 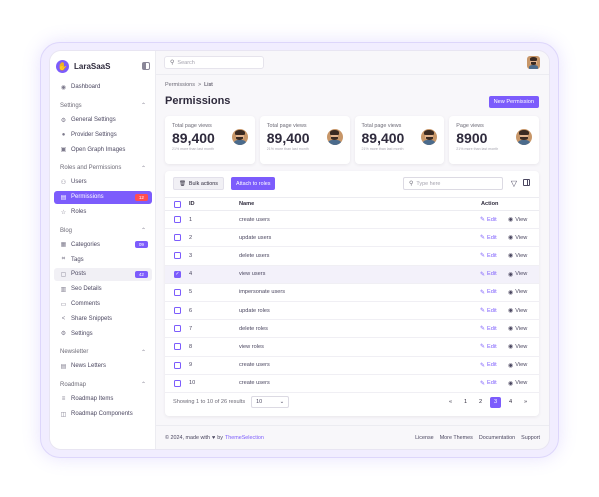 What do you see at coordinates (352, 384) in the screenshot?
I see `table-row: 10 create users ✎ Edit ◉ View` at bounding box center [352, 384].